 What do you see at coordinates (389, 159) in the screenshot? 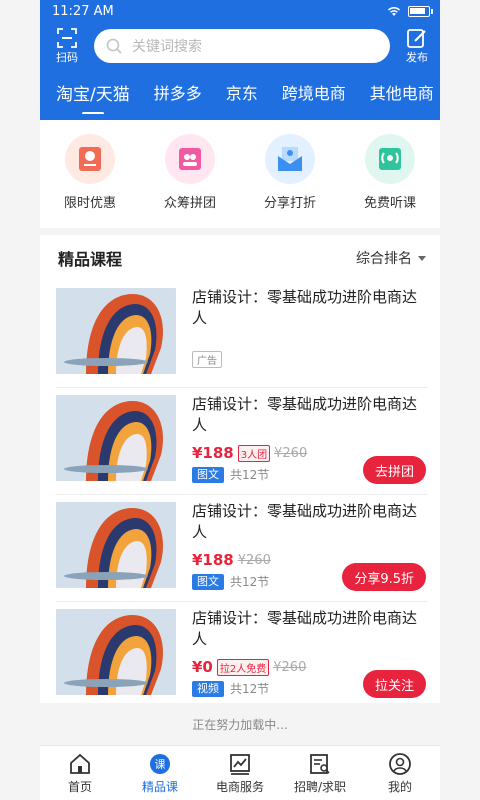
I see `broadcast-icon` at bounding box center [389, 159].